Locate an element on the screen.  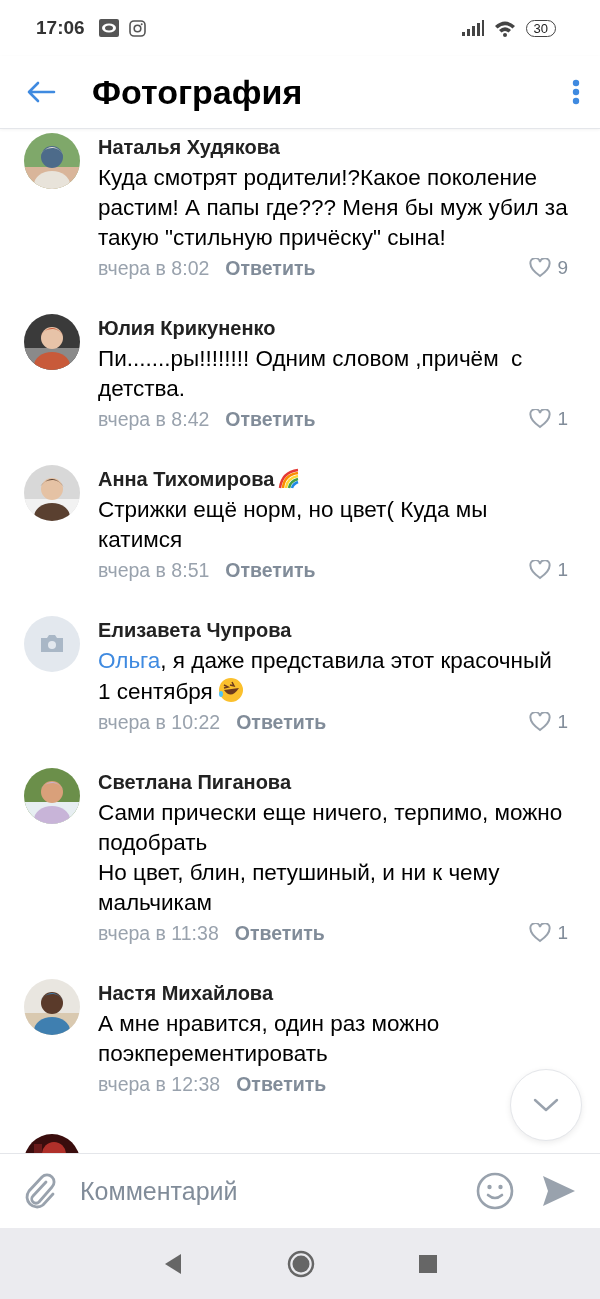
more-button is located at coordinates (576, 92).